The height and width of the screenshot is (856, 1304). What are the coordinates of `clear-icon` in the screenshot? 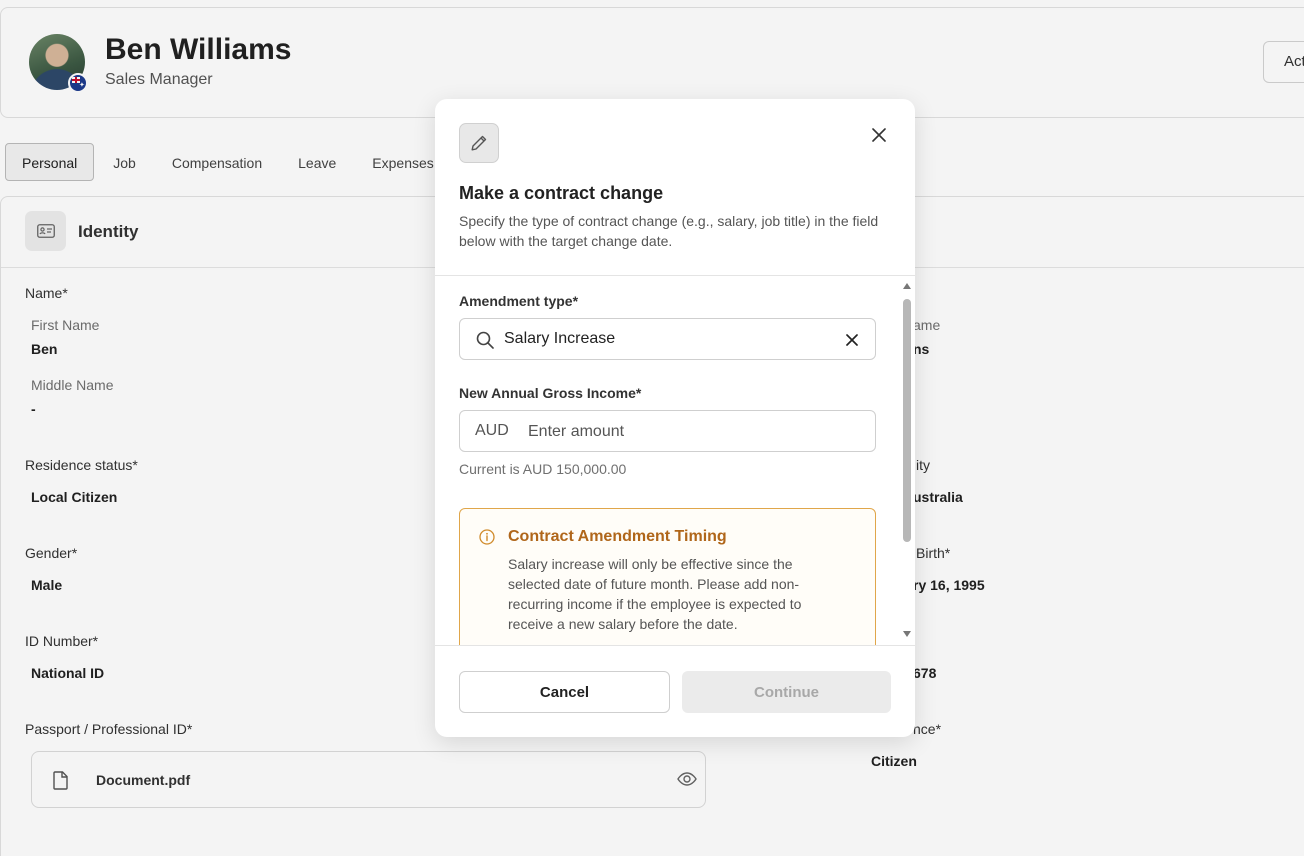 It's located at (852, 340).